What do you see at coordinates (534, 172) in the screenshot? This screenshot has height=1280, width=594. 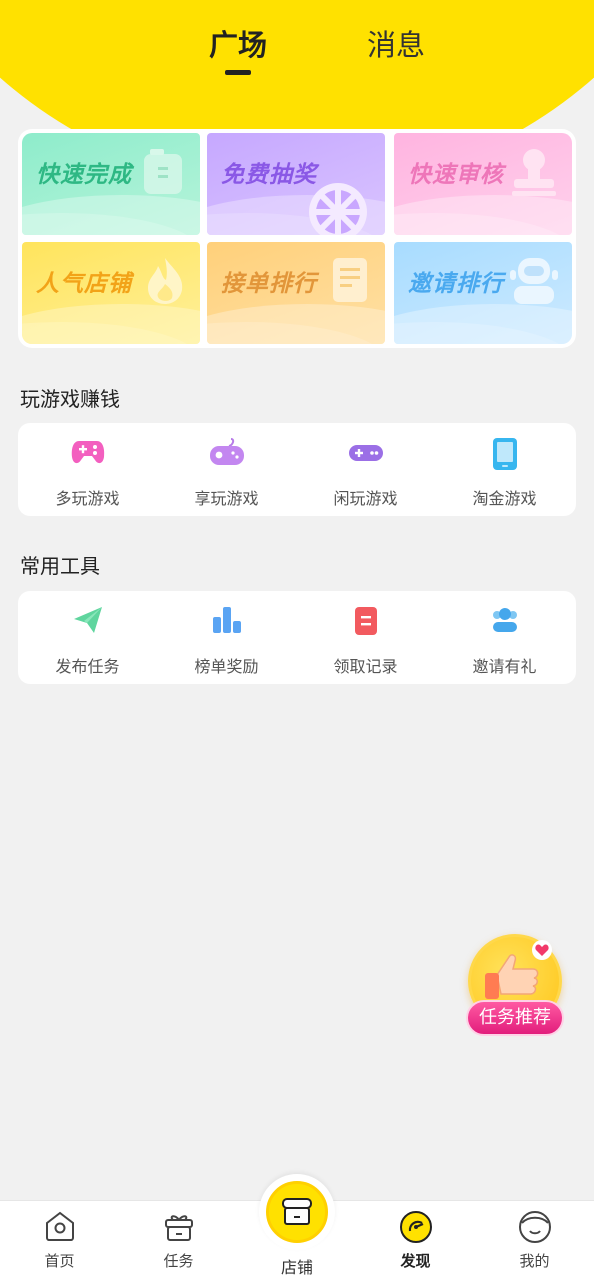 I see `stamp-icon` at bounding box center [534, 172].